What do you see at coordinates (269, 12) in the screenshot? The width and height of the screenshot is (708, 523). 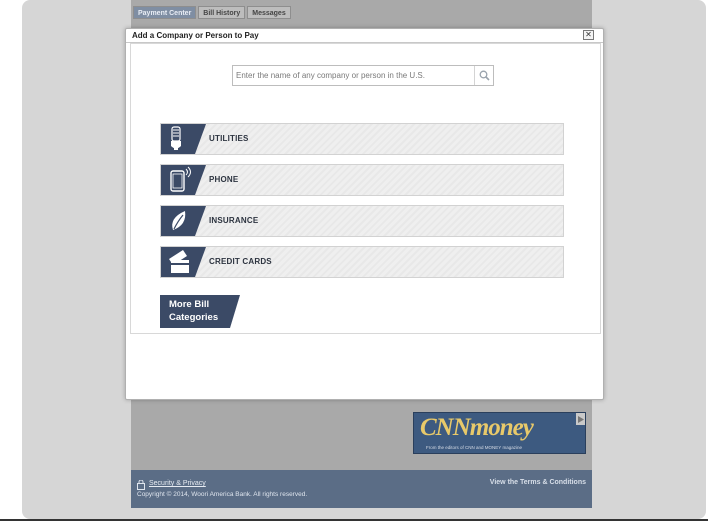 I see `tab-messages: Messages` at bounding box center [269, 12].